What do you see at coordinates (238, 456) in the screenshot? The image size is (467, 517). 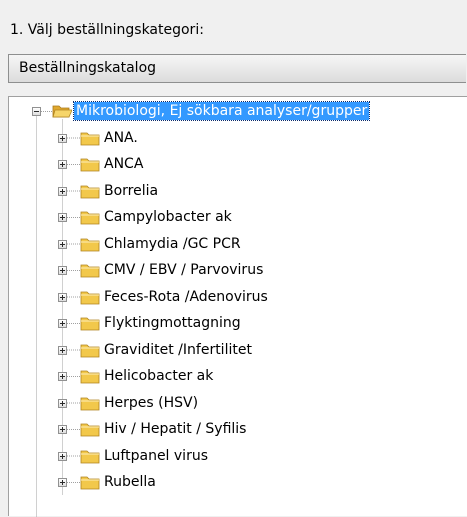 I see `tree-node: Luftpanel virus` at bounding box center [238, 456].